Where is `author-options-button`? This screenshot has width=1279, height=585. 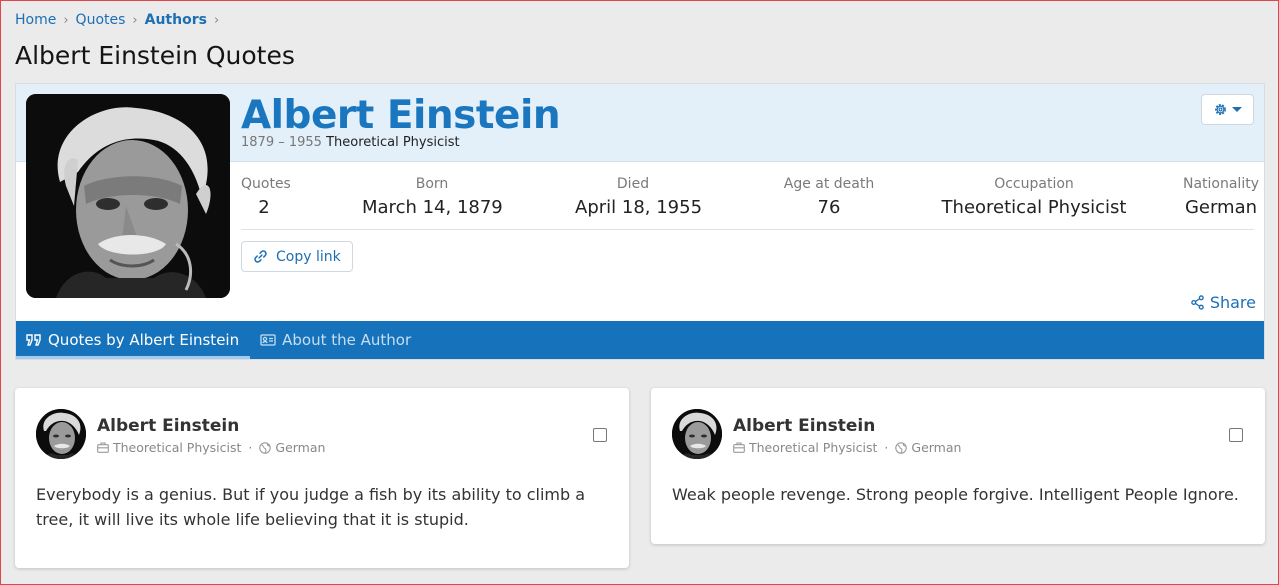 author-options-button is located at coordinates (1227, 109).